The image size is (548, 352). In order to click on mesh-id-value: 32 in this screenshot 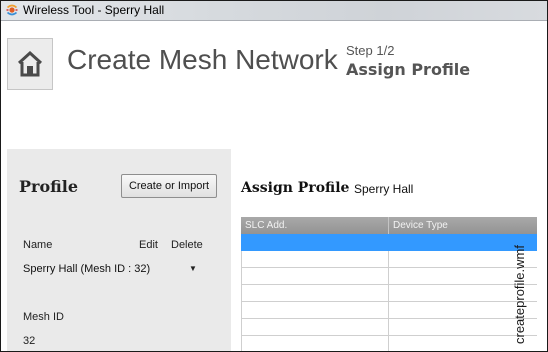, I will do `click(29, 341)`.